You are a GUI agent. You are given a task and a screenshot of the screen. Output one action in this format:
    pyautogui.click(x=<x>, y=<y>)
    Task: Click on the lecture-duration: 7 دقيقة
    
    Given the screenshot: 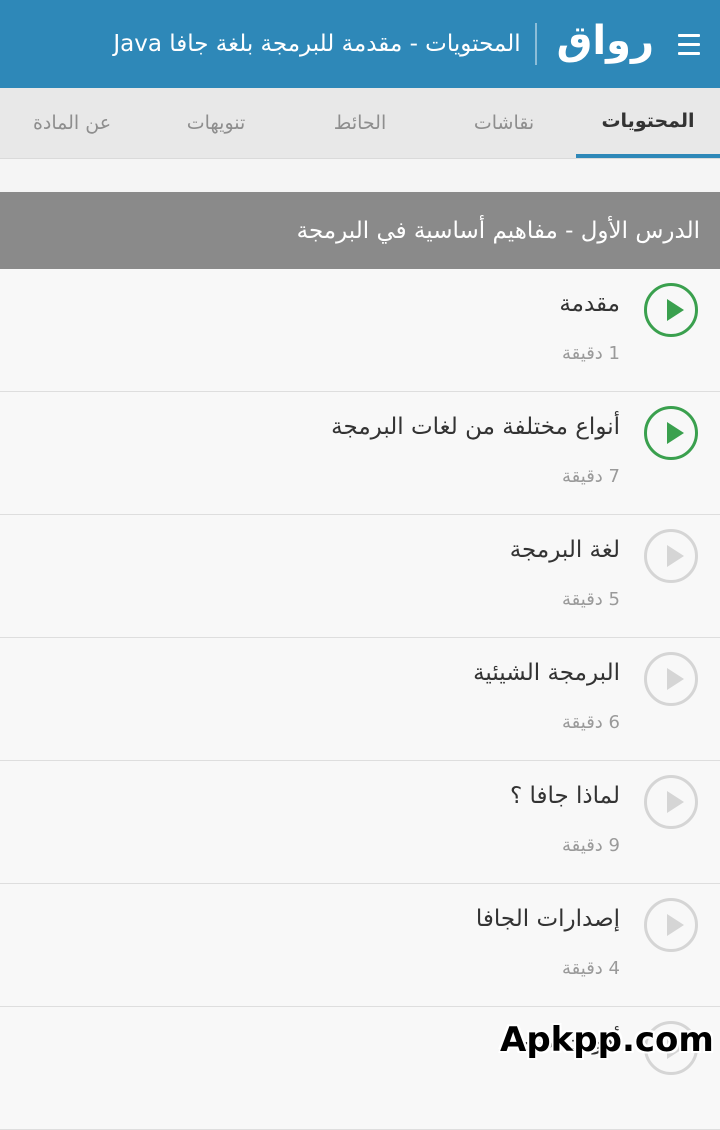 What is the action you would take?
    pyautogui.click(x=591, y=476)
    